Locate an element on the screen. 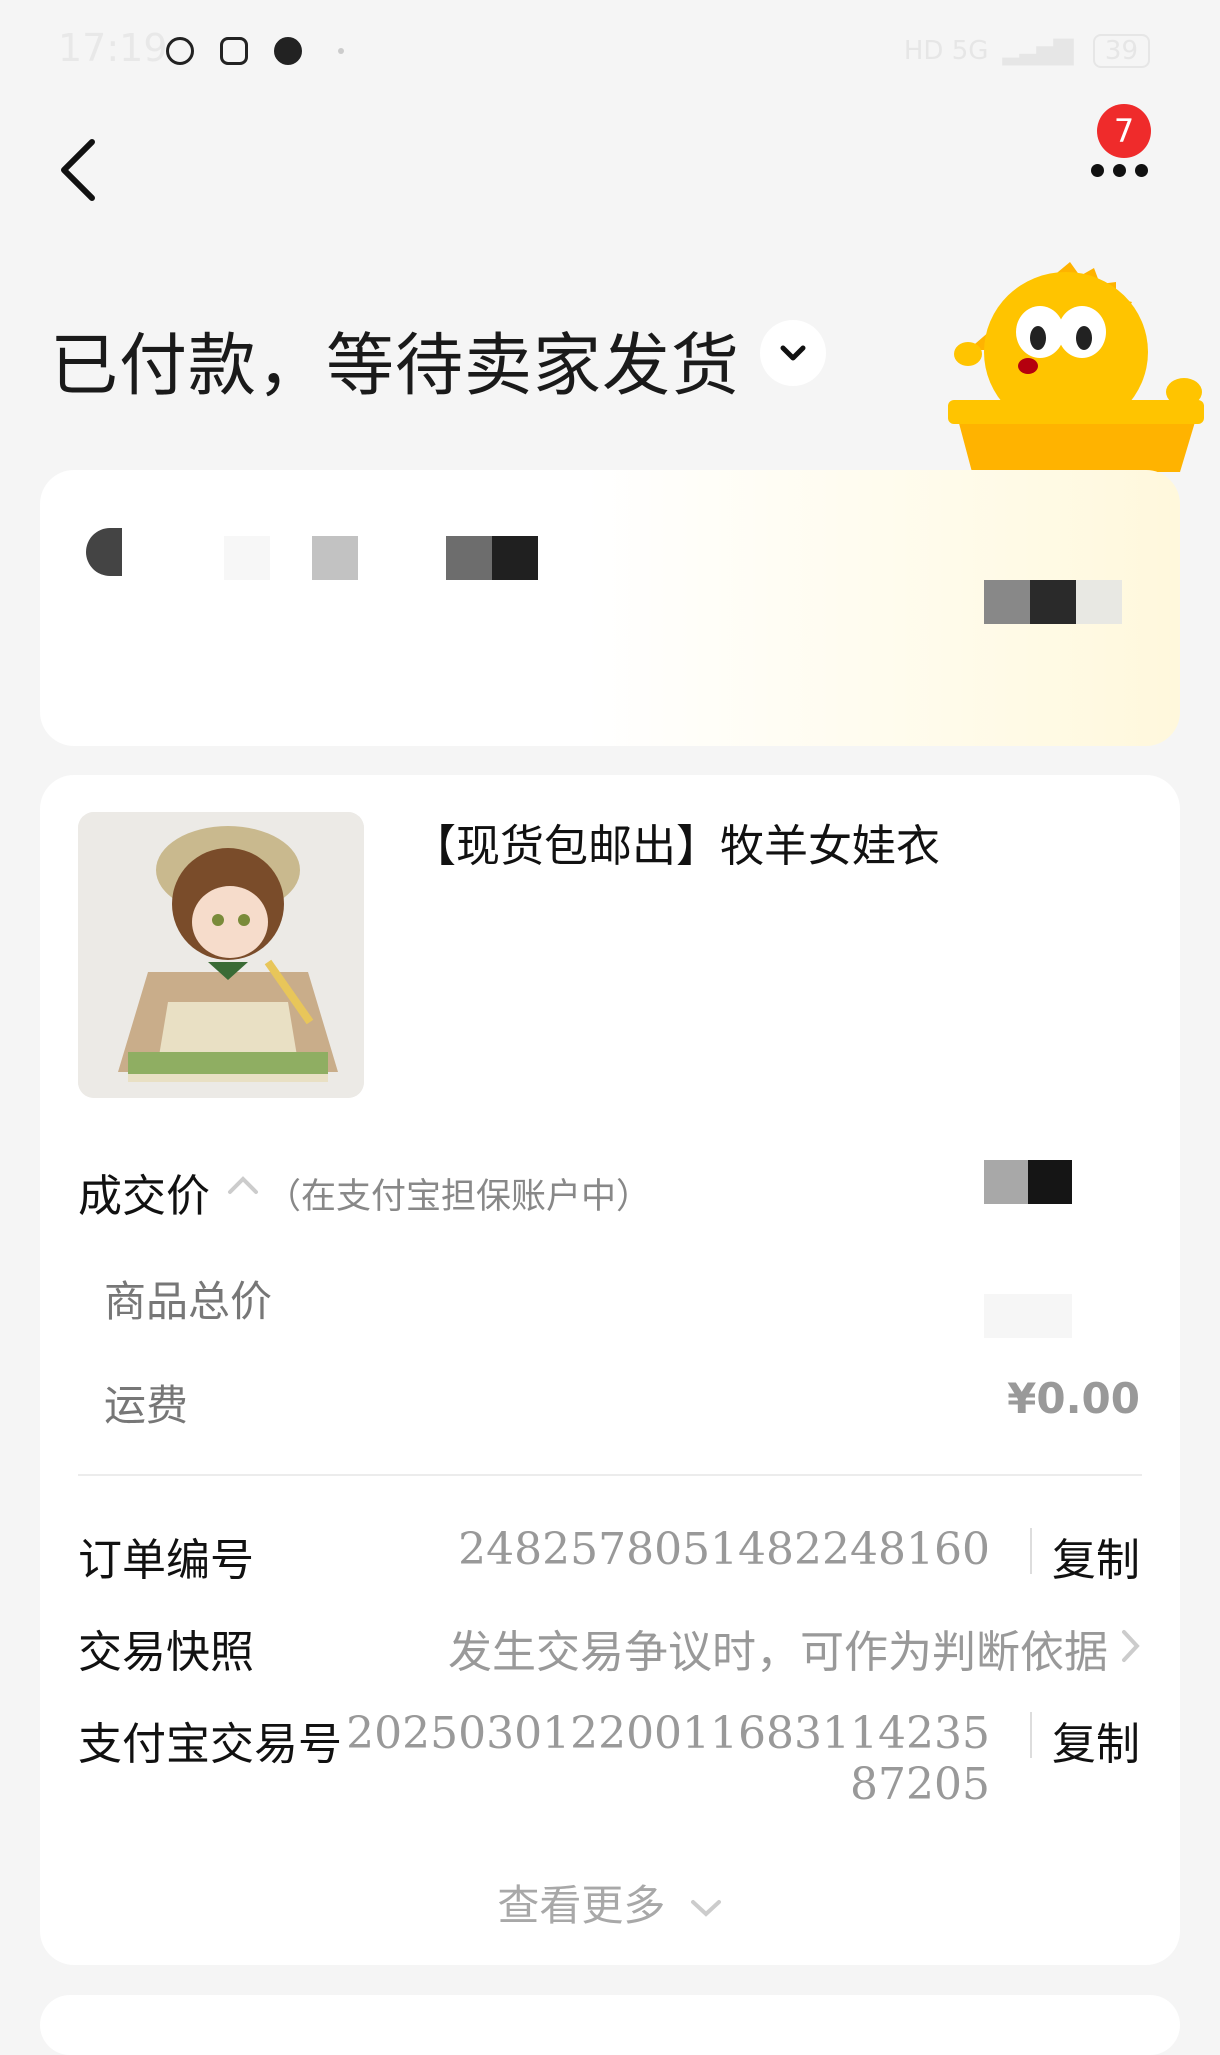  snapshot-value: 发生交易争议时，可作为判断依据 is located at coordinates (778, 1648).